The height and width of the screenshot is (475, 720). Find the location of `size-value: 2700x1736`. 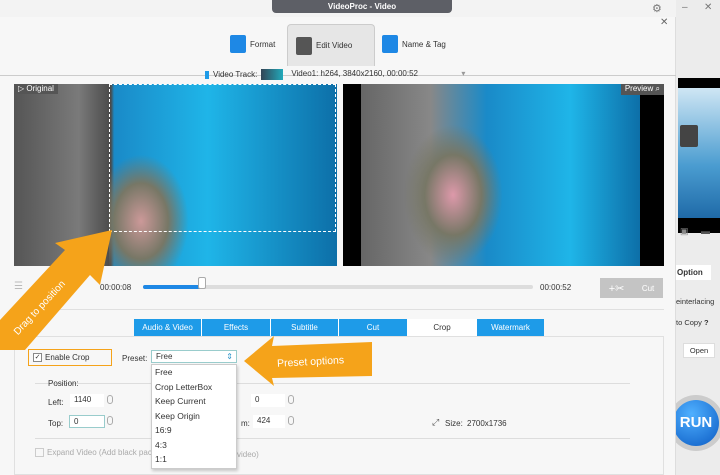

size-value: 2700x1736 is located at coordinates (487, 423).